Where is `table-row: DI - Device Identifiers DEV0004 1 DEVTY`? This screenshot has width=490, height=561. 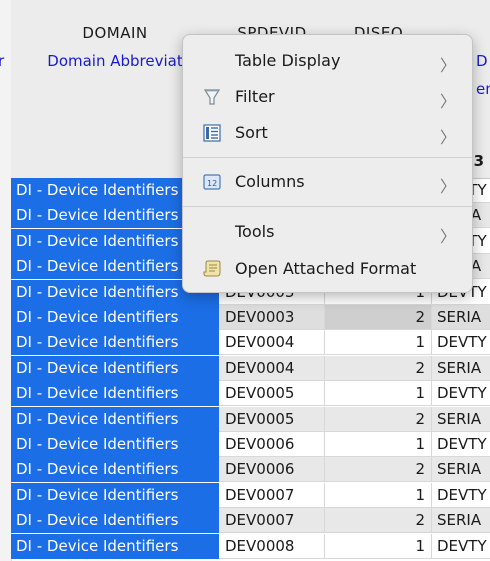
table-row: DI - Device Identifiers DEV0004 1 DEVTY is located at coordinates (245, 343).